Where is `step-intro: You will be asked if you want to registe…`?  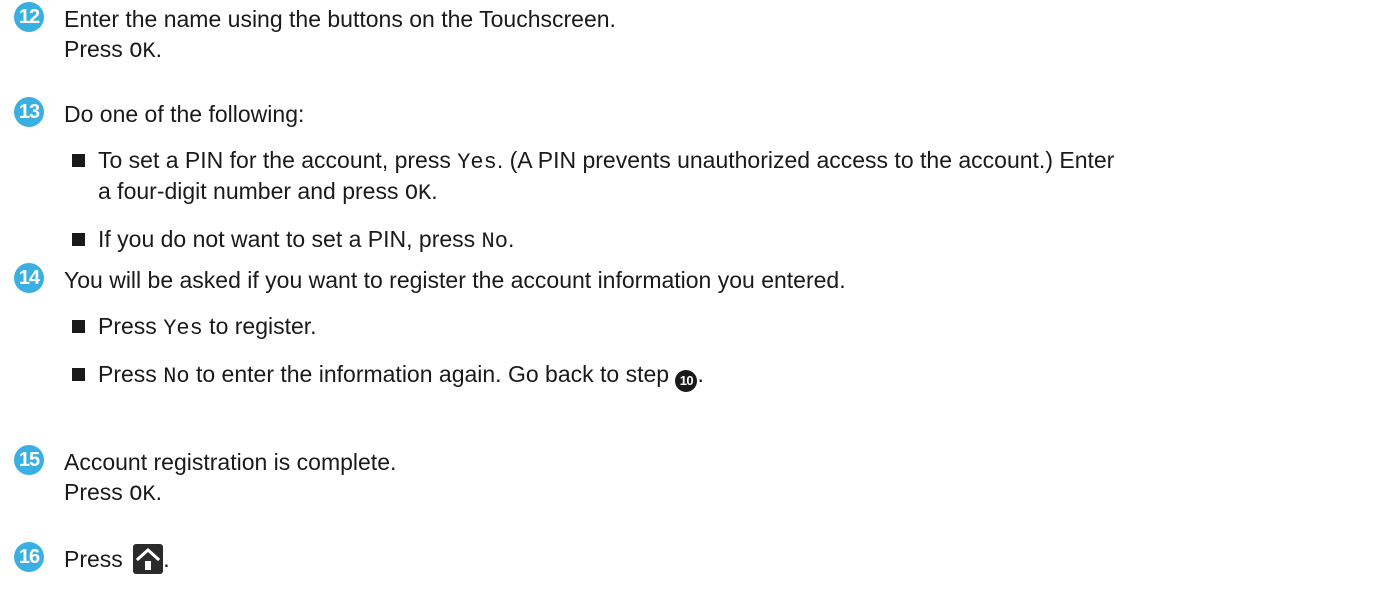
step-intro: You will be asked if you want to registe… is located at coordinates (455, 280).